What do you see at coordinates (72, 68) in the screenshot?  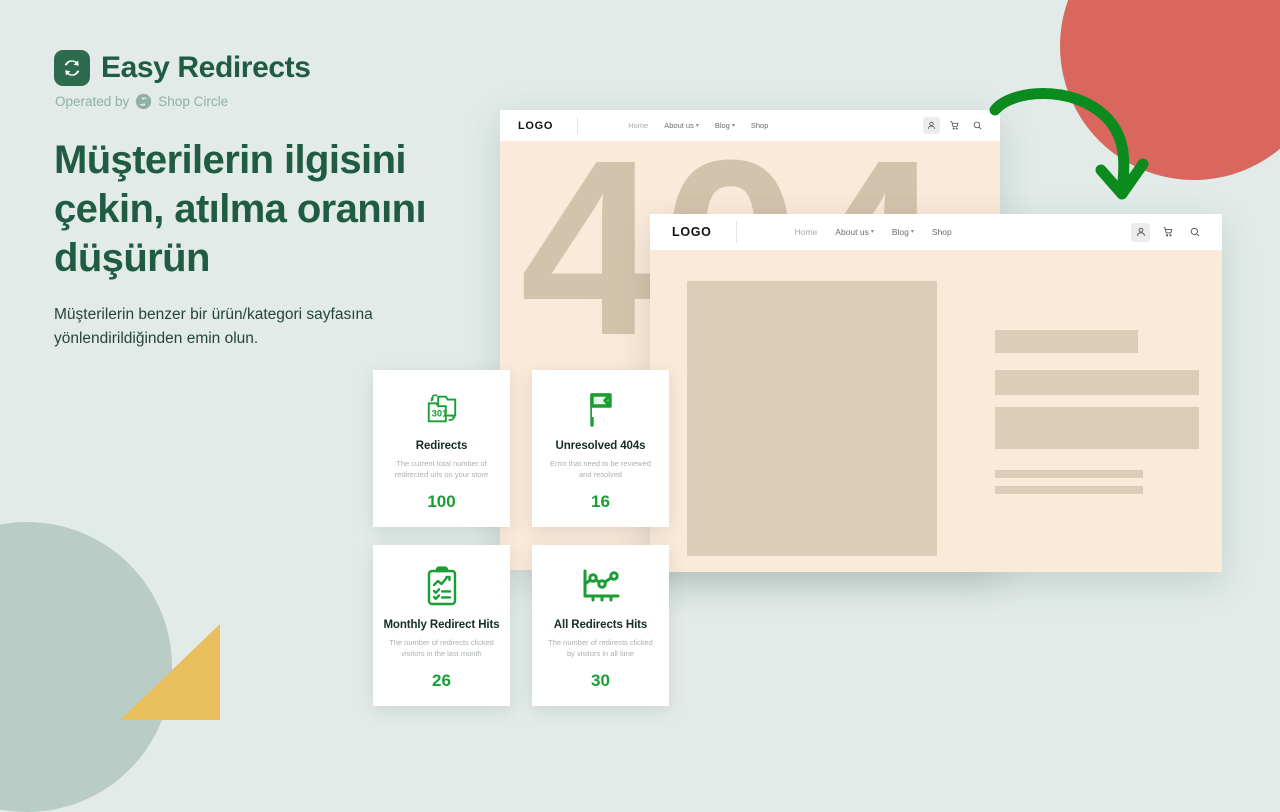 I see `refresh-swirl-icon` at bounding box center [72, 68].